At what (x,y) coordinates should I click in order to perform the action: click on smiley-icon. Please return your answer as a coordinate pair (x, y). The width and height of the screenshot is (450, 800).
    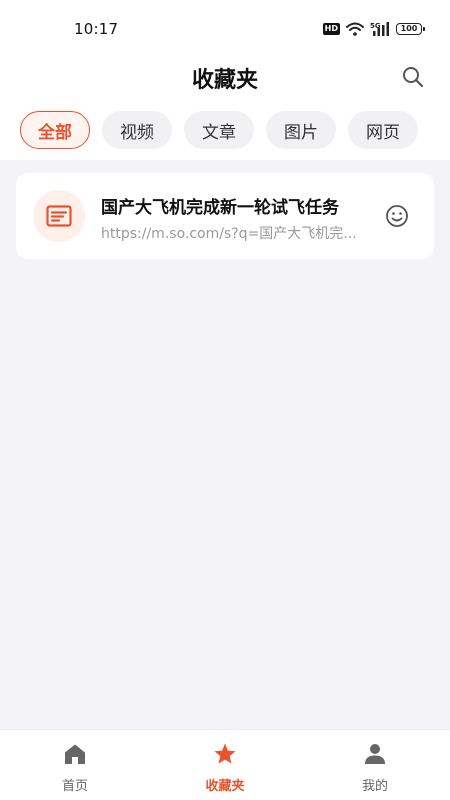
    Looking at the image, I should click on (397, 216).